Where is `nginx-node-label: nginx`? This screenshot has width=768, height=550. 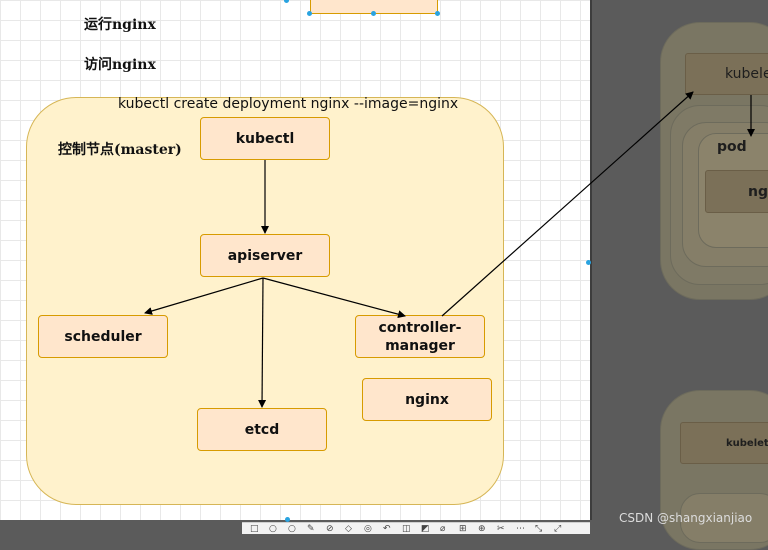
nginx-node-label: nginx is located at coordinates (427, 399).